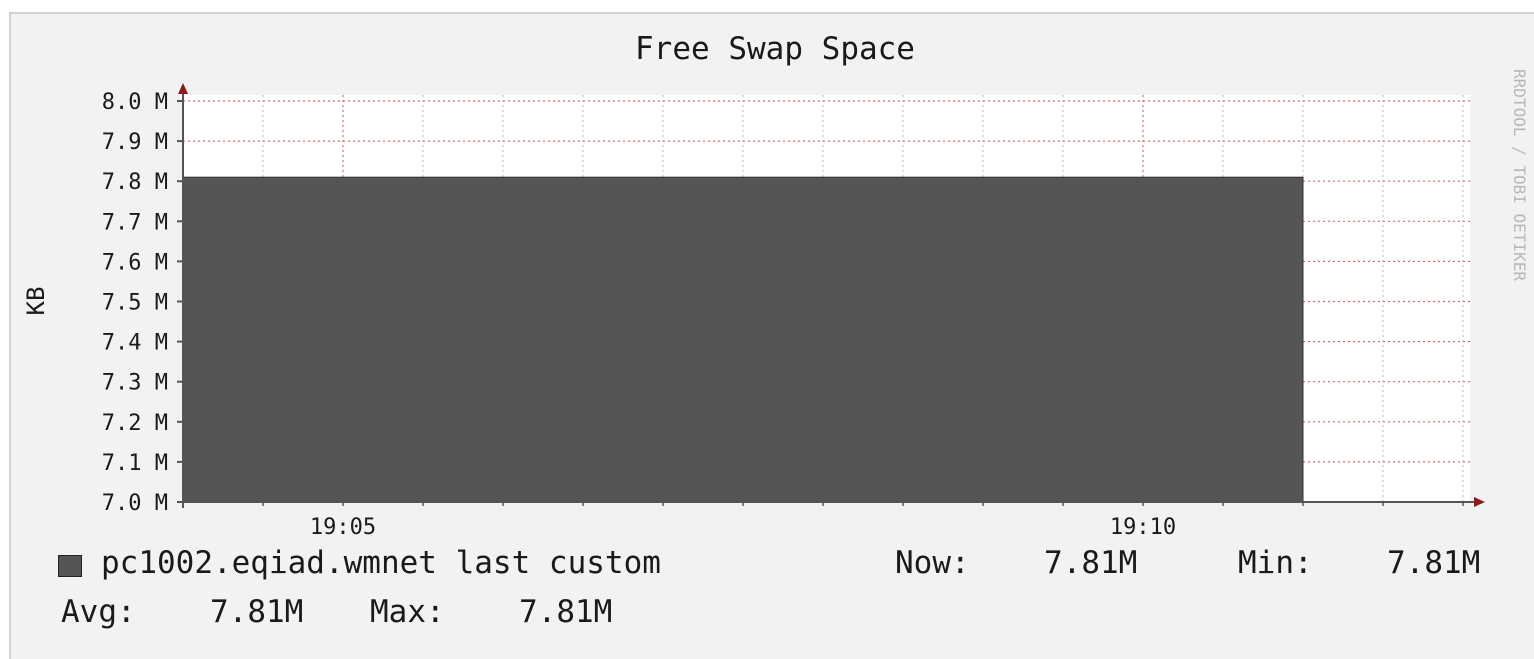  I want to click on y-tick-label: 7.2 M, so click(135, 423).